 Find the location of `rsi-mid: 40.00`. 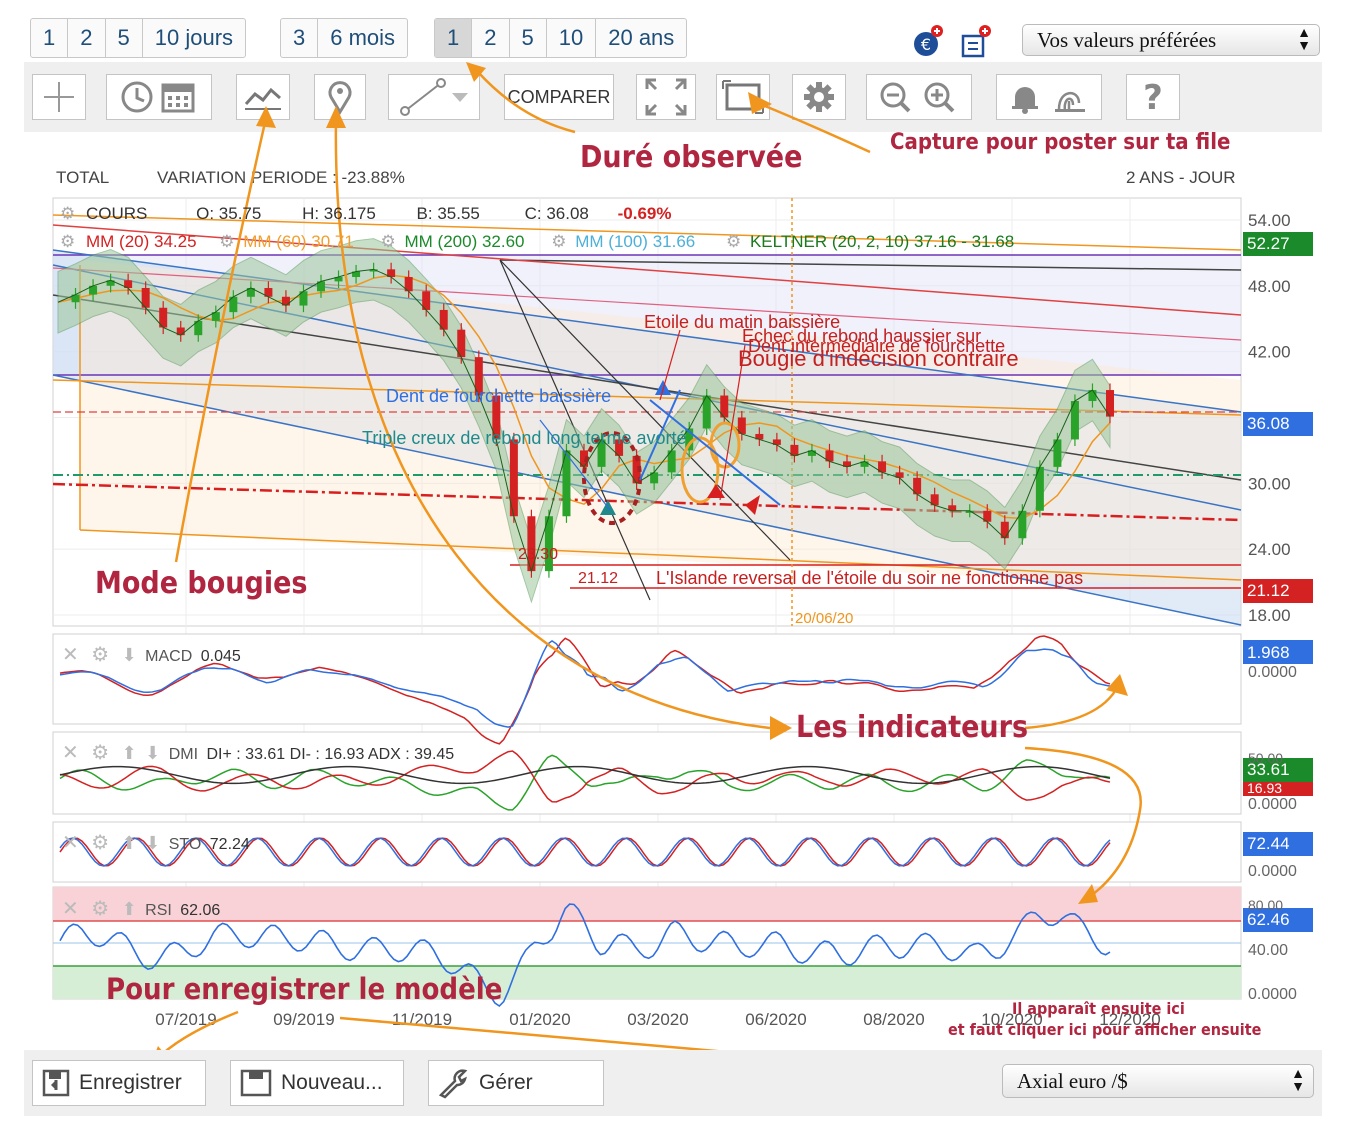

rsi-mid: 40.00 is located at coordinates (1268, 950).